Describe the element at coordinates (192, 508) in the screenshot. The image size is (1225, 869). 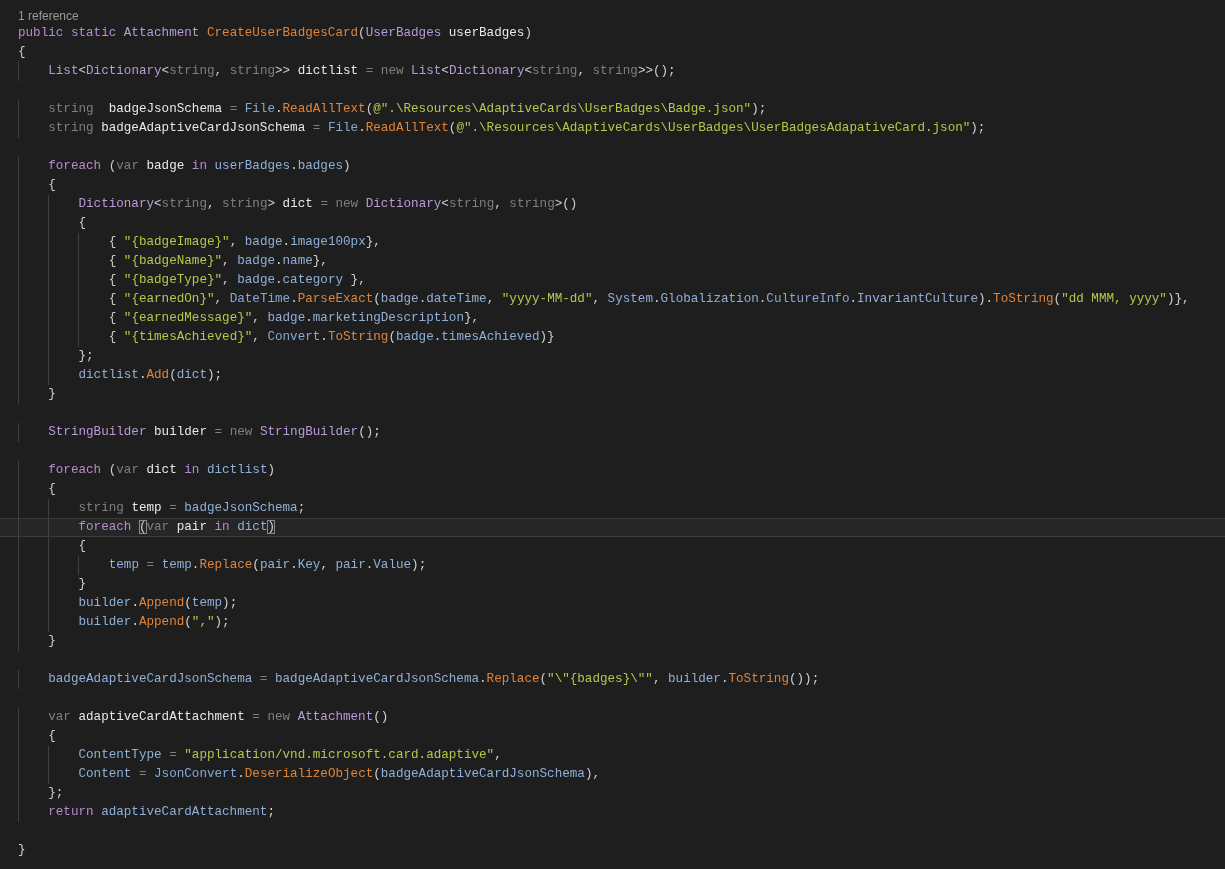
I see `code-line: string temp = badgeJsonSchema;` at that location.